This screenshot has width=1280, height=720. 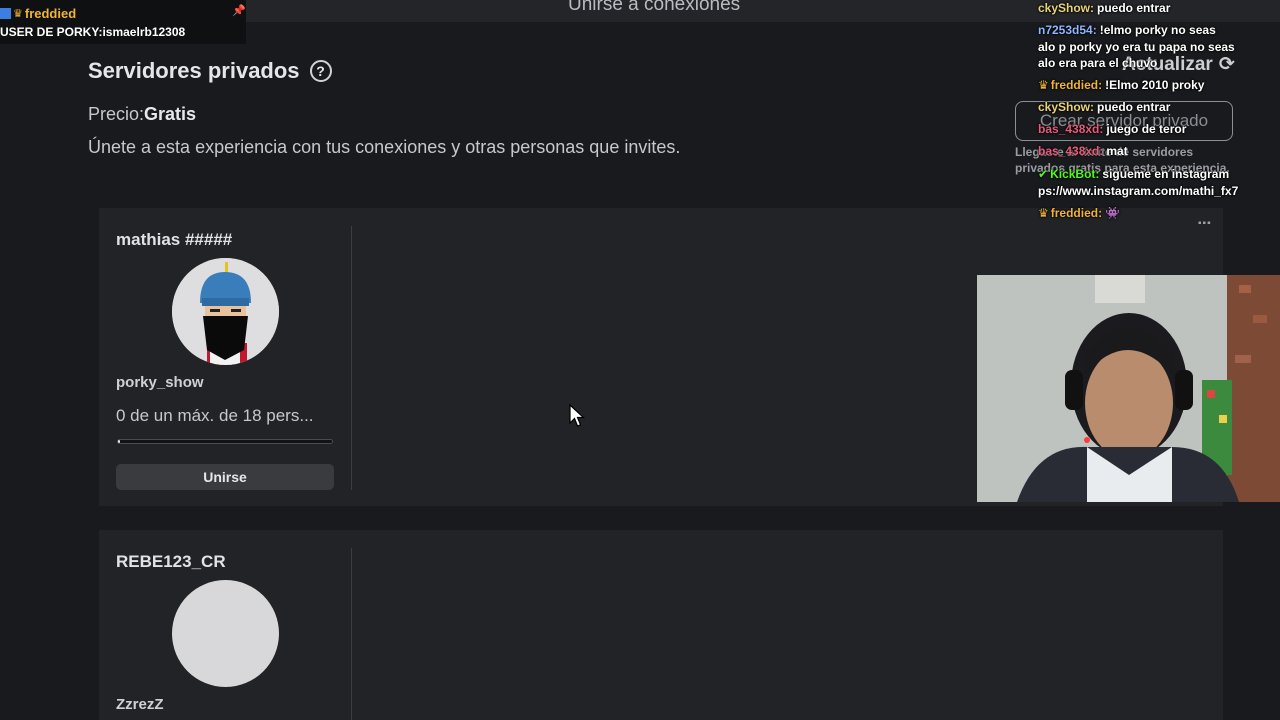 I want to click on chat-message: alo era para el chuvo, so click(x=1097, y=63).